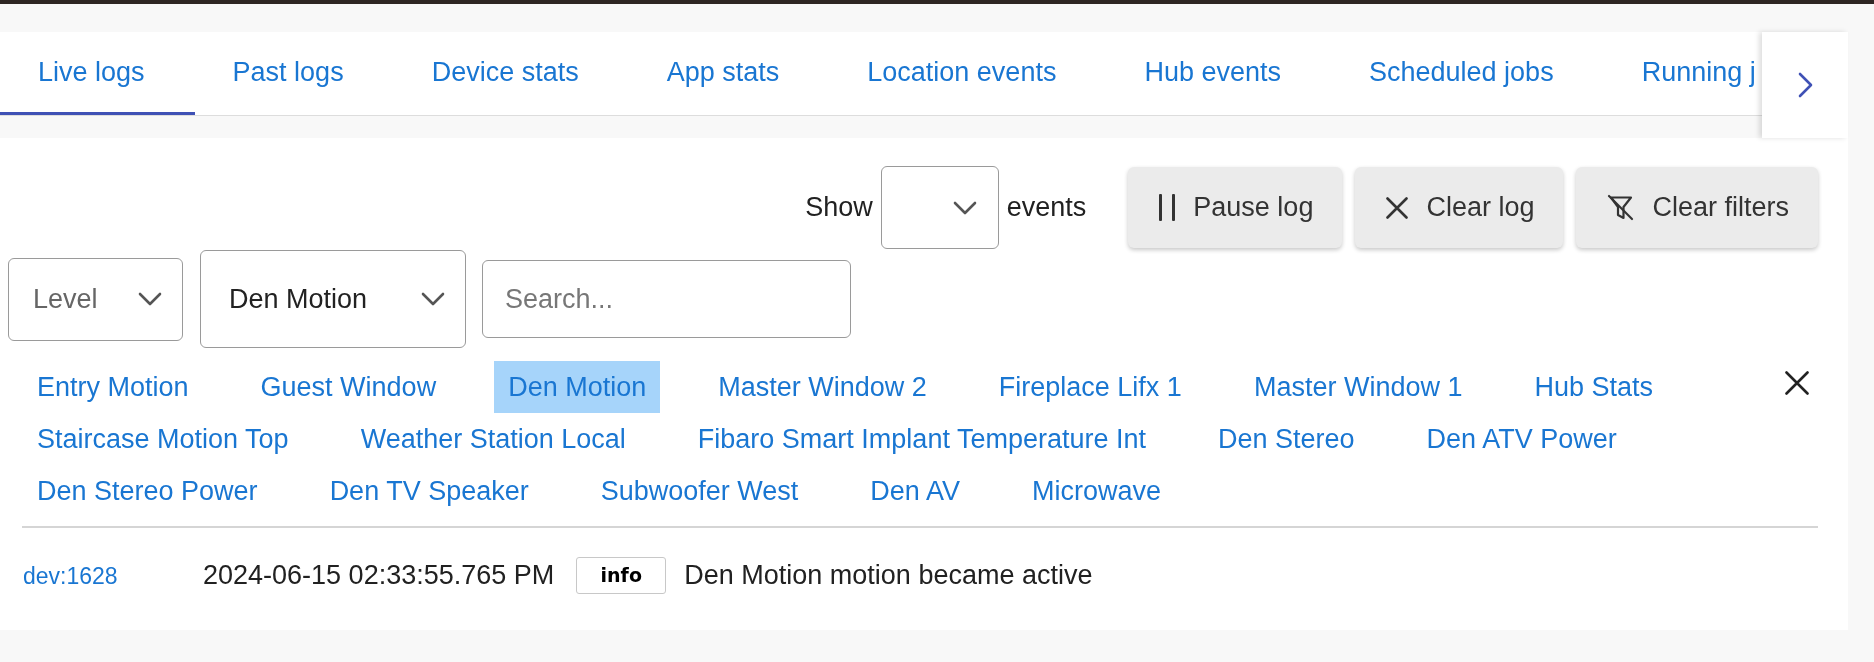 The image size is (1874, 662). Describe the element at coordinates (95, 299) in the screenshot. I see `level-select: Level` at that location.